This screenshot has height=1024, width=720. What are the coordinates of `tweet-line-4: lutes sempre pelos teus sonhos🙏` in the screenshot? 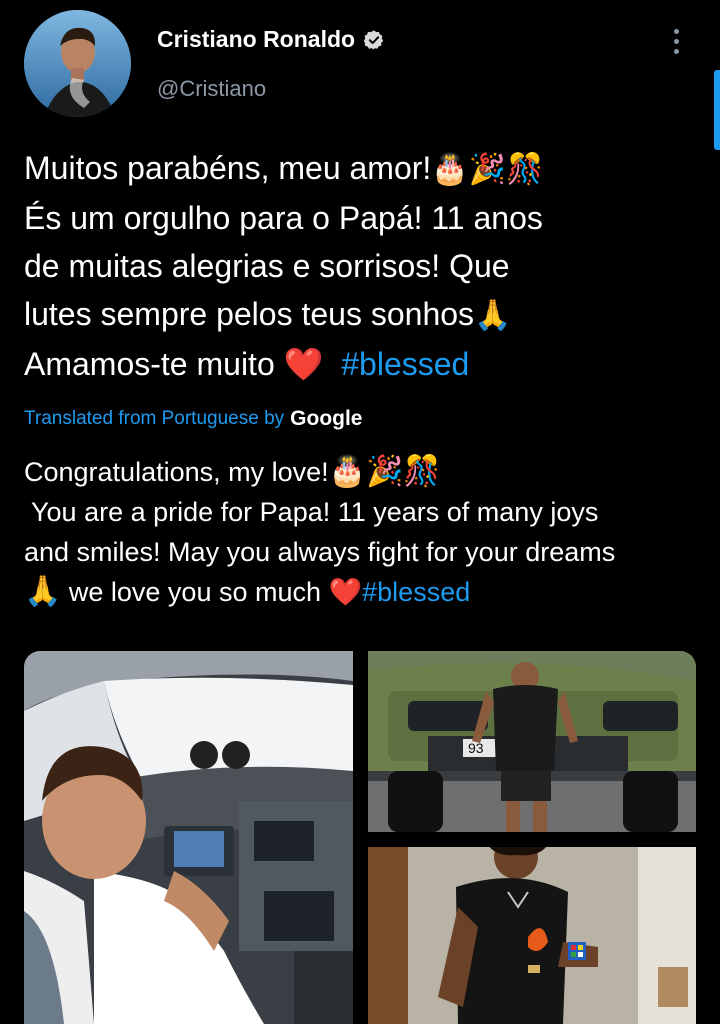 It's located at (268, 314).